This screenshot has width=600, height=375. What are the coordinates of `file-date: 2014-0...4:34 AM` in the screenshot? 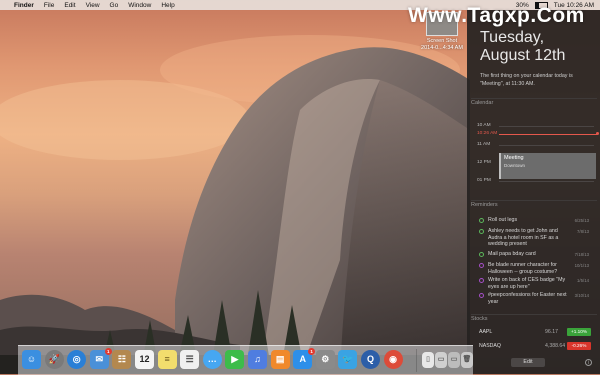 It's located at (442, 48).